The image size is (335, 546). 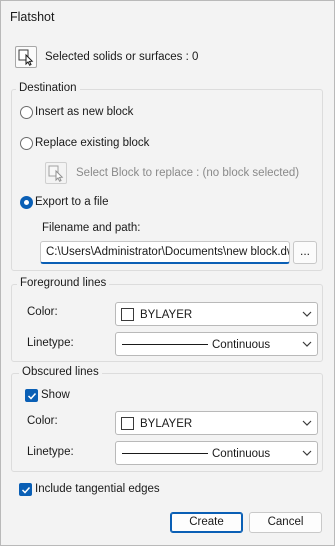 I want to click on obscured-group-label: Obscured lines, so click(x=60, y=372).